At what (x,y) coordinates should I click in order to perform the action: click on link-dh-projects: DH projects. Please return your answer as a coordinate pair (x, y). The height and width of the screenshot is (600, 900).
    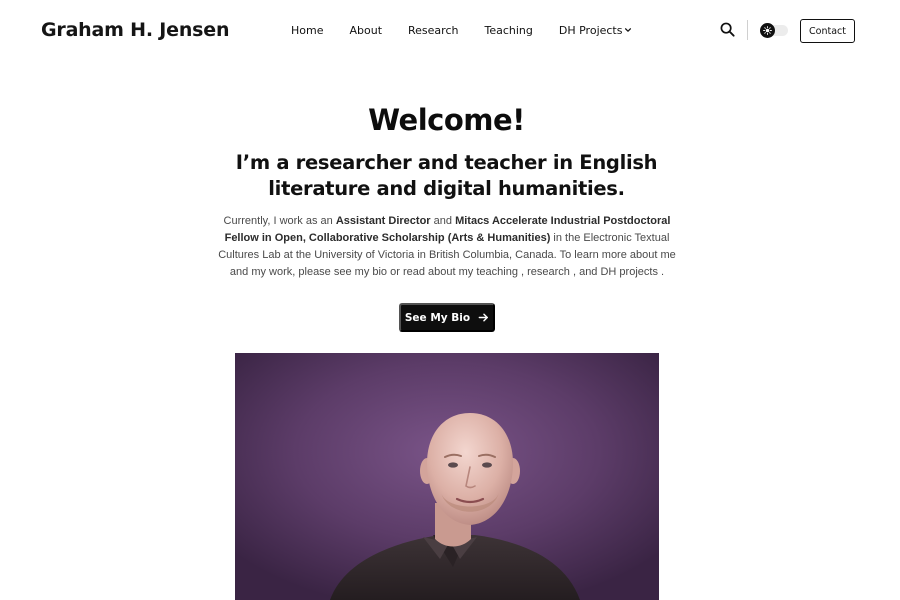
    Looking at the image, I should click on (628, 272).